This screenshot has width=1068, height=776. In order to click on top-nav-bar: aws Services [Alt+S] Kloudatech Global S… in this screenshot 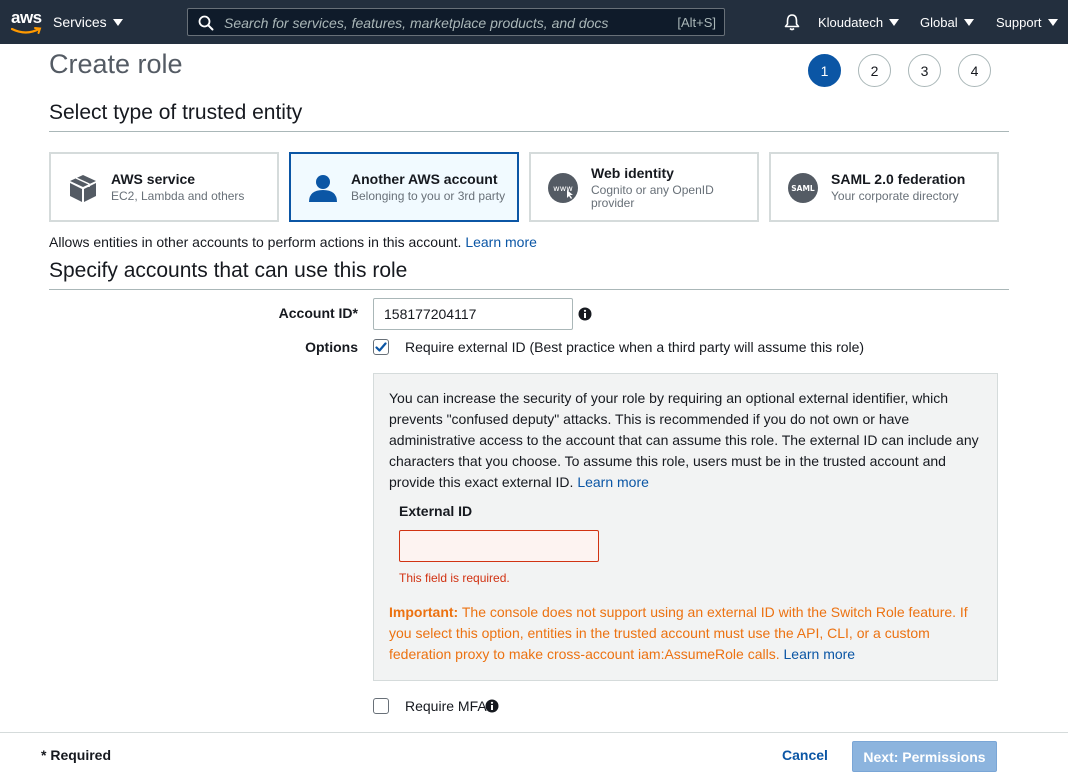, I will do `click(534, 22)`.